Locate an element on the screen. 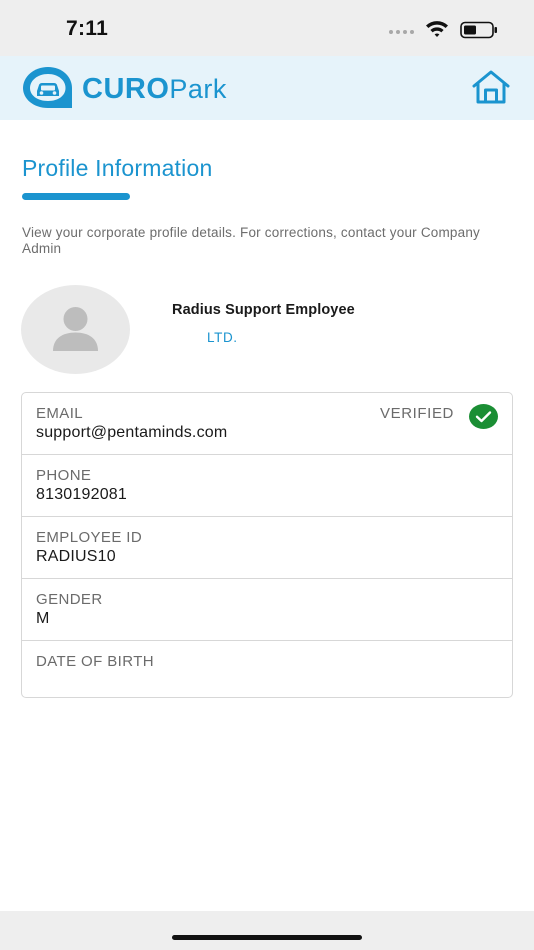 The height and width of the screenshot is (950, 534). logo-bold-text: CURO is located at coordinates (126, 89).